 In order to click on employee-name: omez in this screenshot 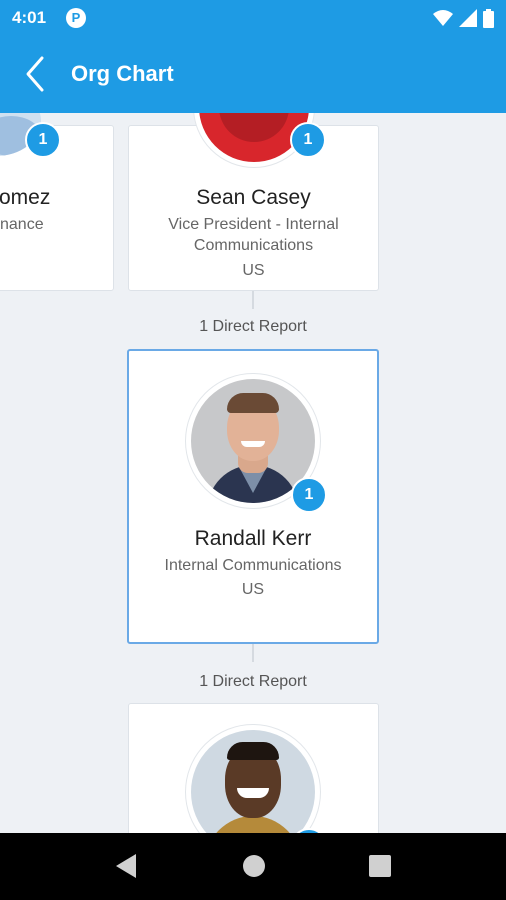, I will do `click(25, 197)`.